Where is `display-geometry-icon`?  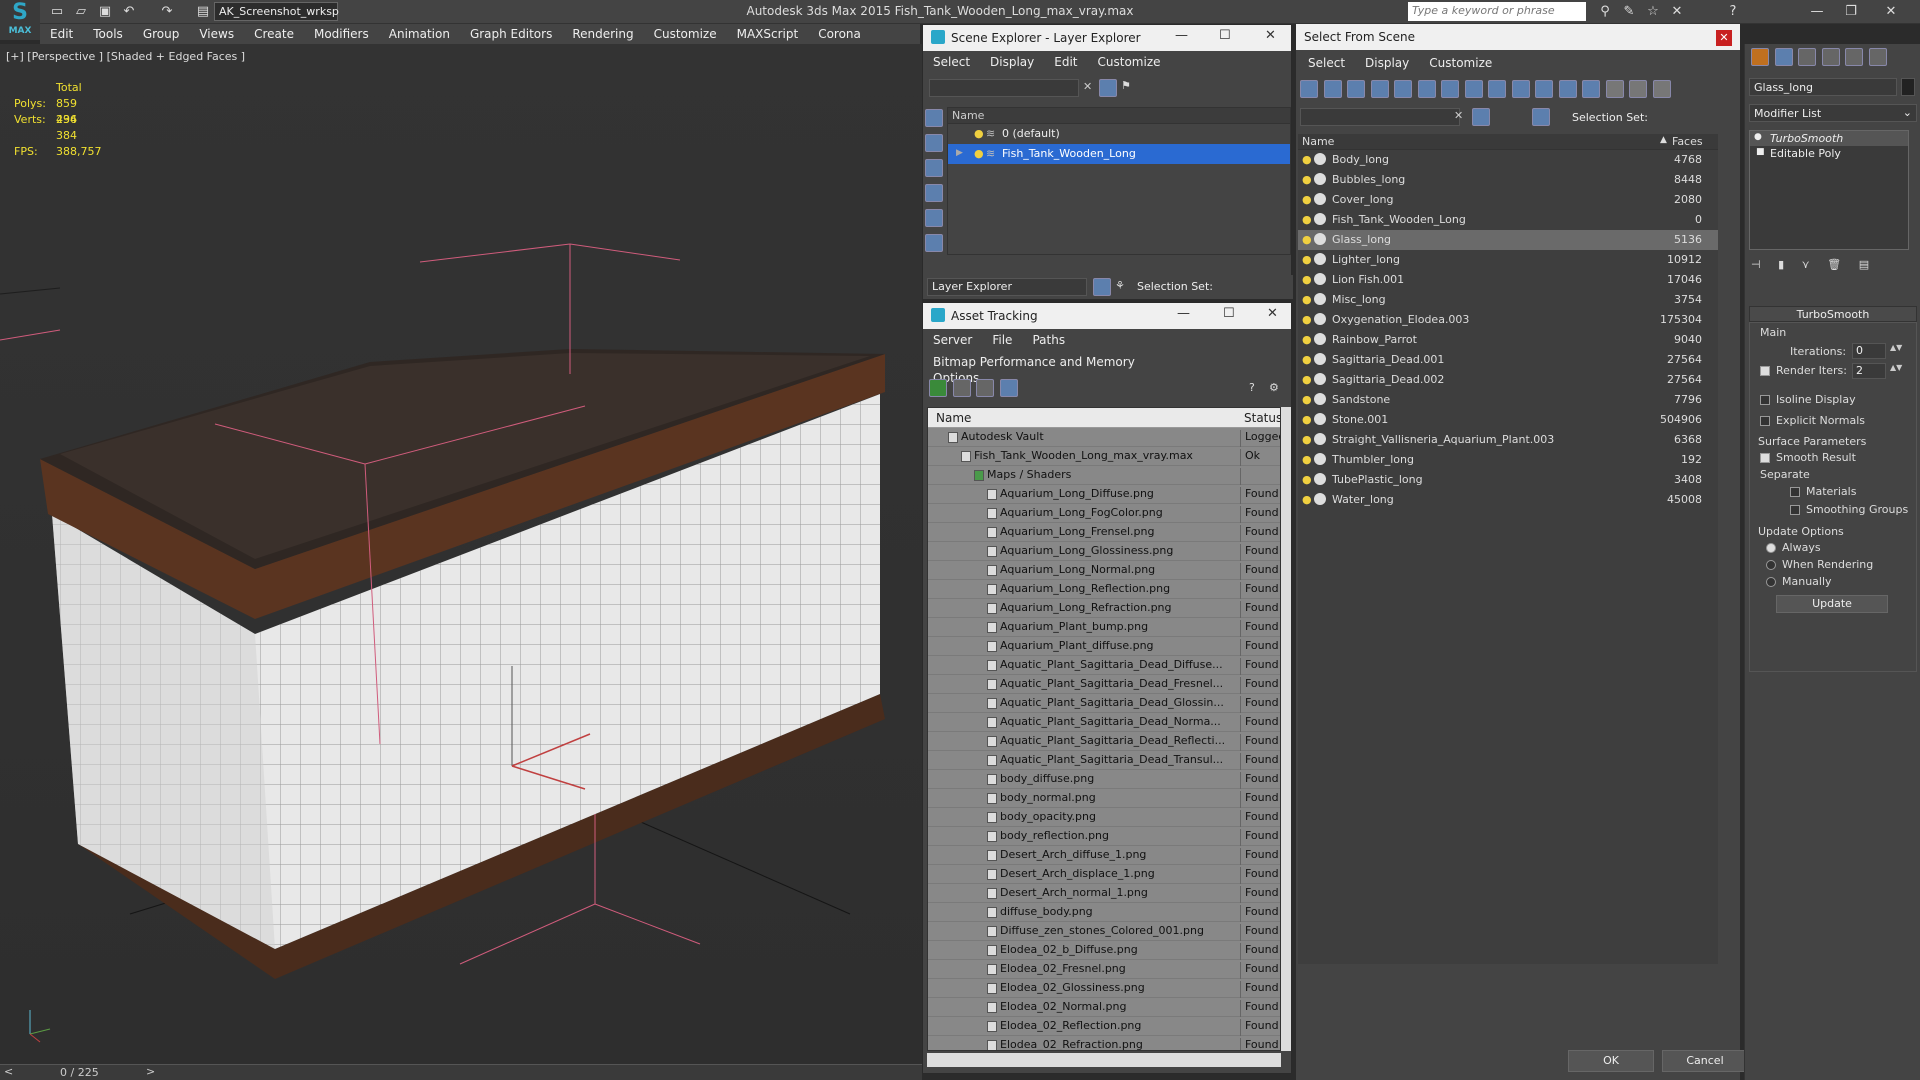
display-geometry-icon is located at coordinates (934, 118).